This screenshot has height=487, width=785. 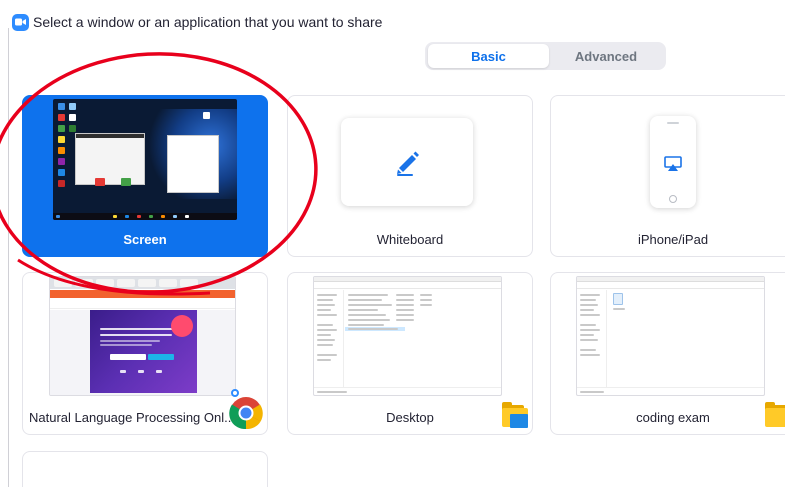 I want to click on pen-icon, so click(x=408, y=163).